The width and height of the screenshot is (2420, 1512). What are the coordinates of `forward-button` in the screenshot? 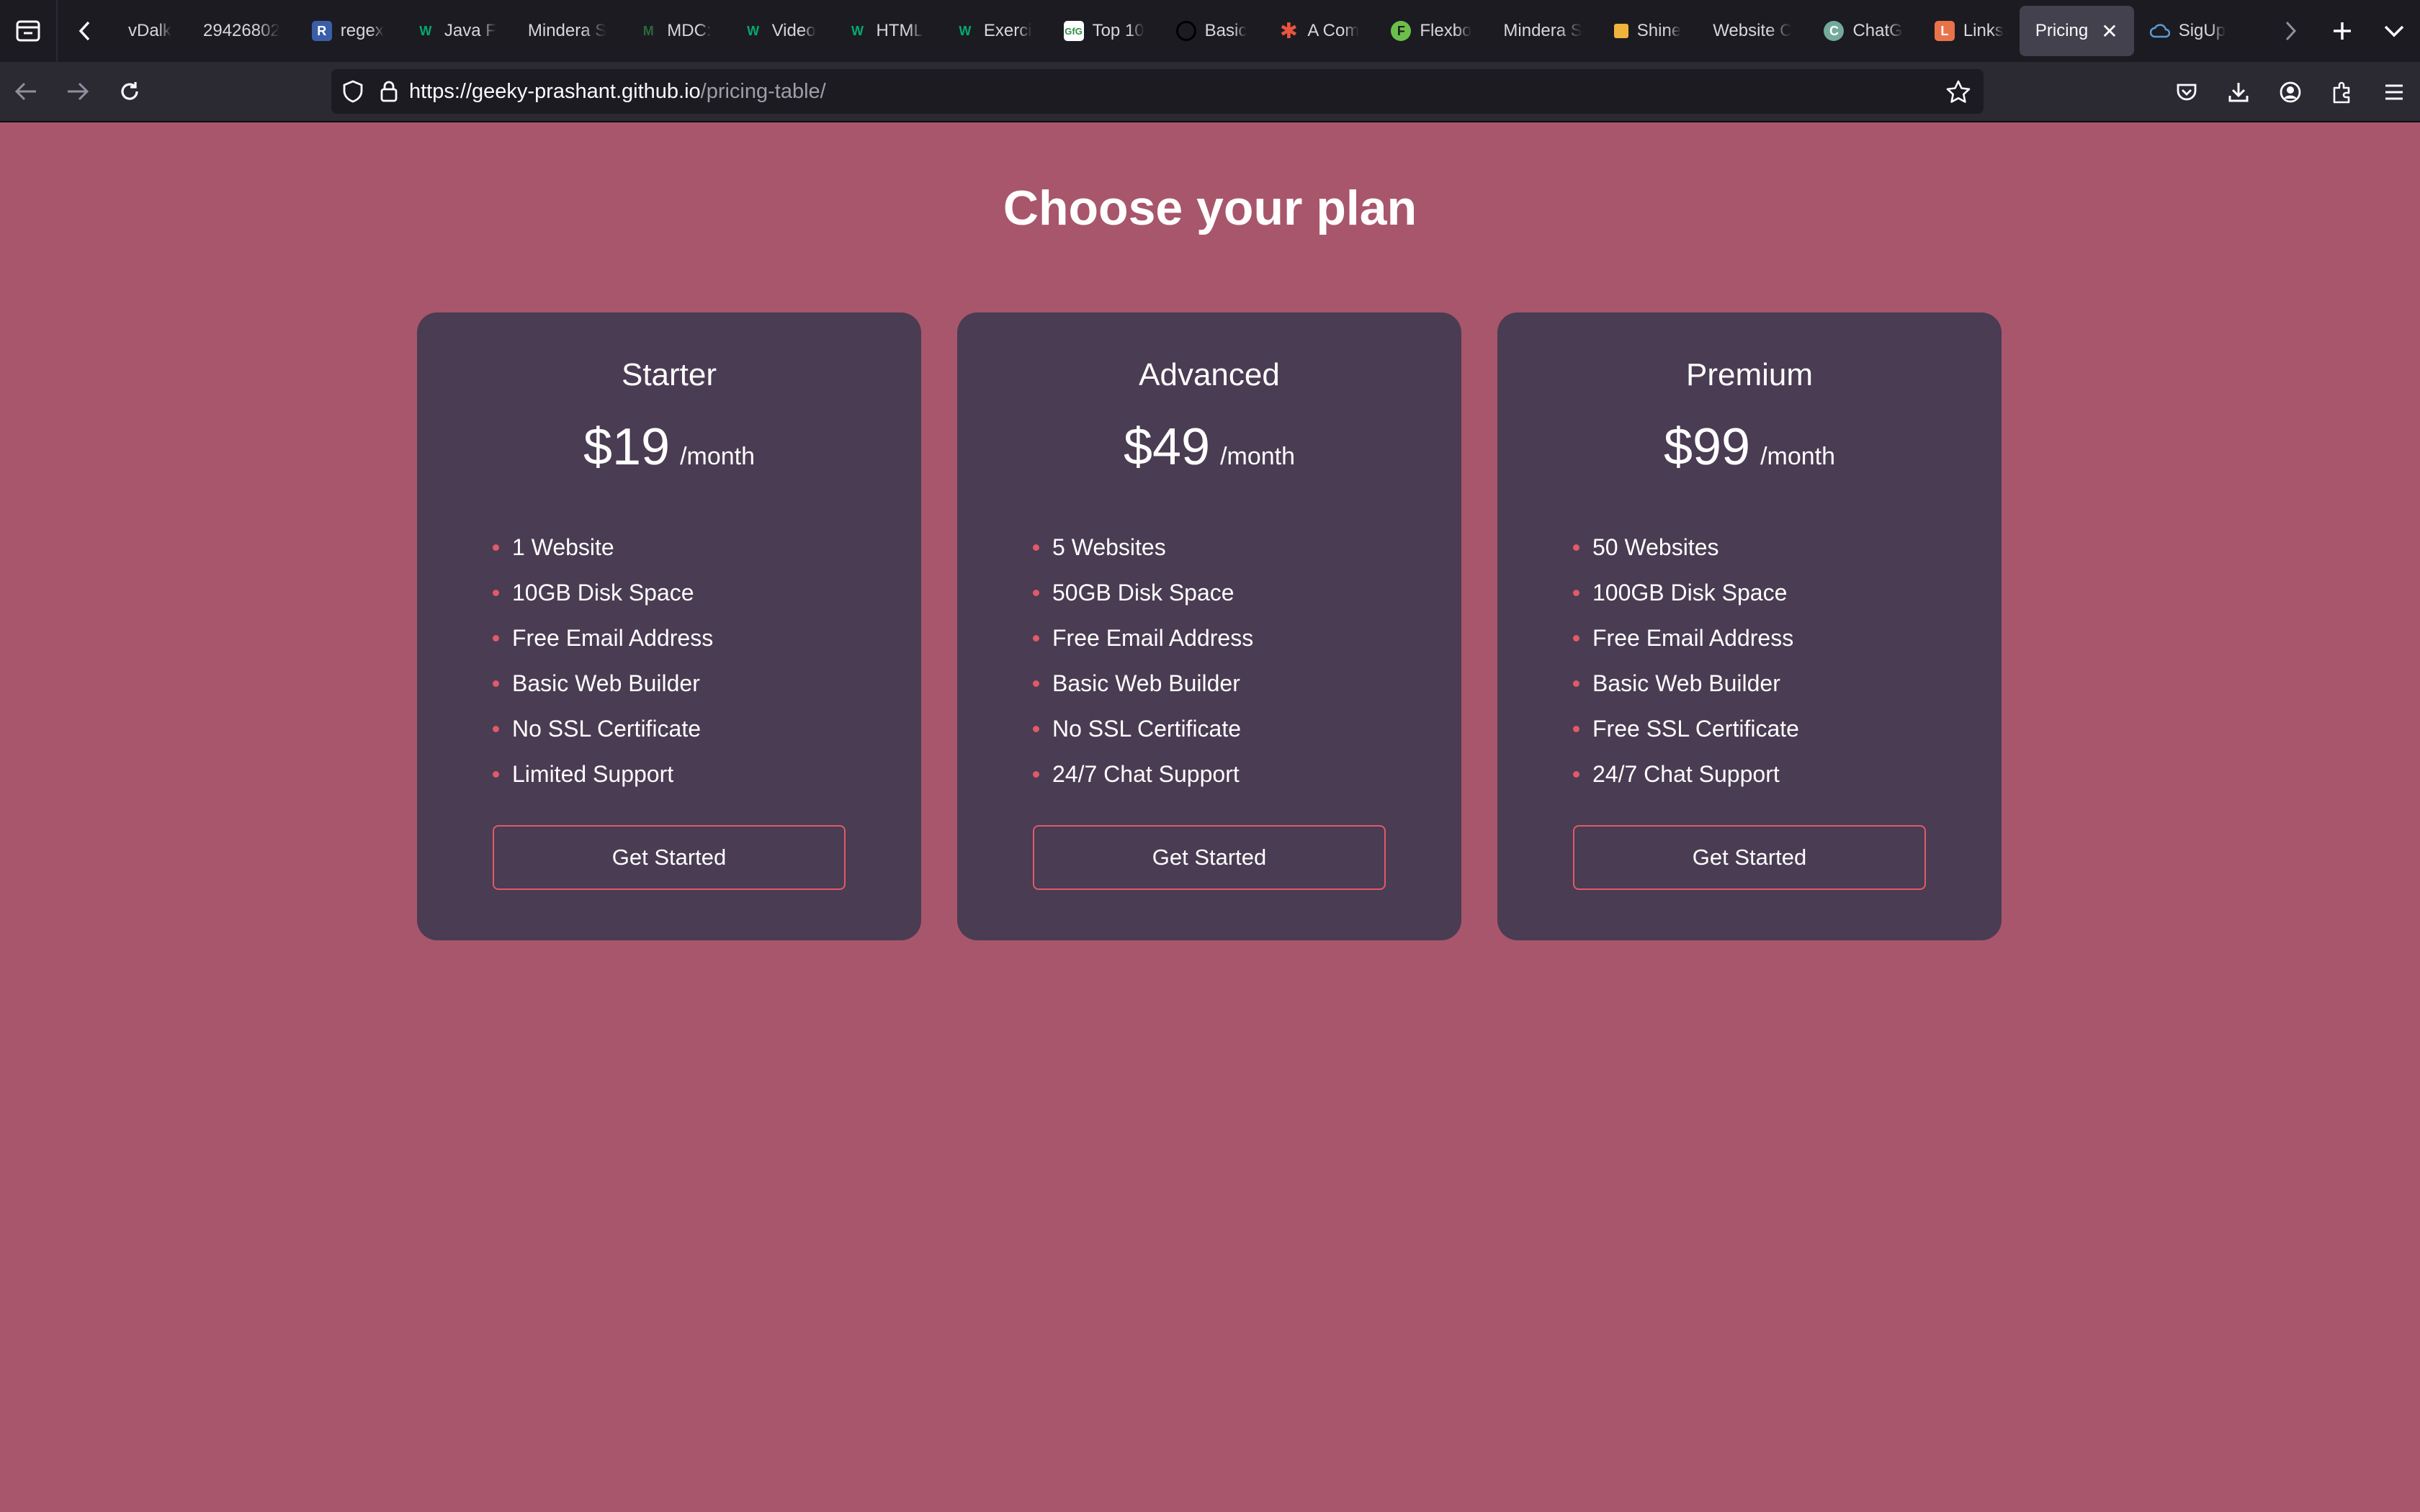 It's located at (78, 91).